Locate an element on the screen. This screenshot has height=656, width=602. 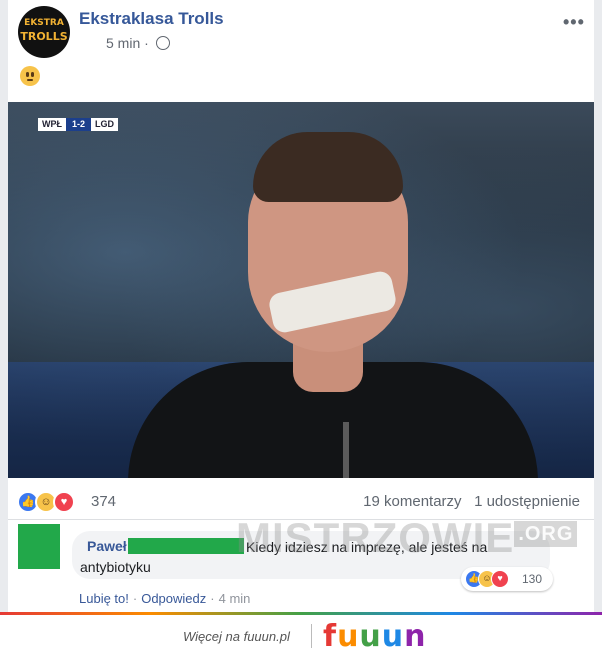
page-avatar: EKSTRA TROLLS is located at coordinates (44, 32).